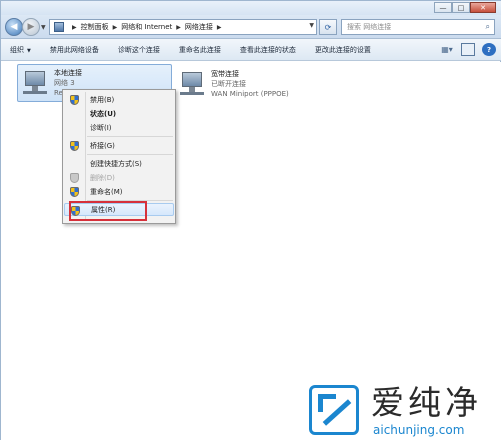  Describe the element at coordinates (64, 83) in the screenshot. I see `connection-status: 网络 3` at that location.